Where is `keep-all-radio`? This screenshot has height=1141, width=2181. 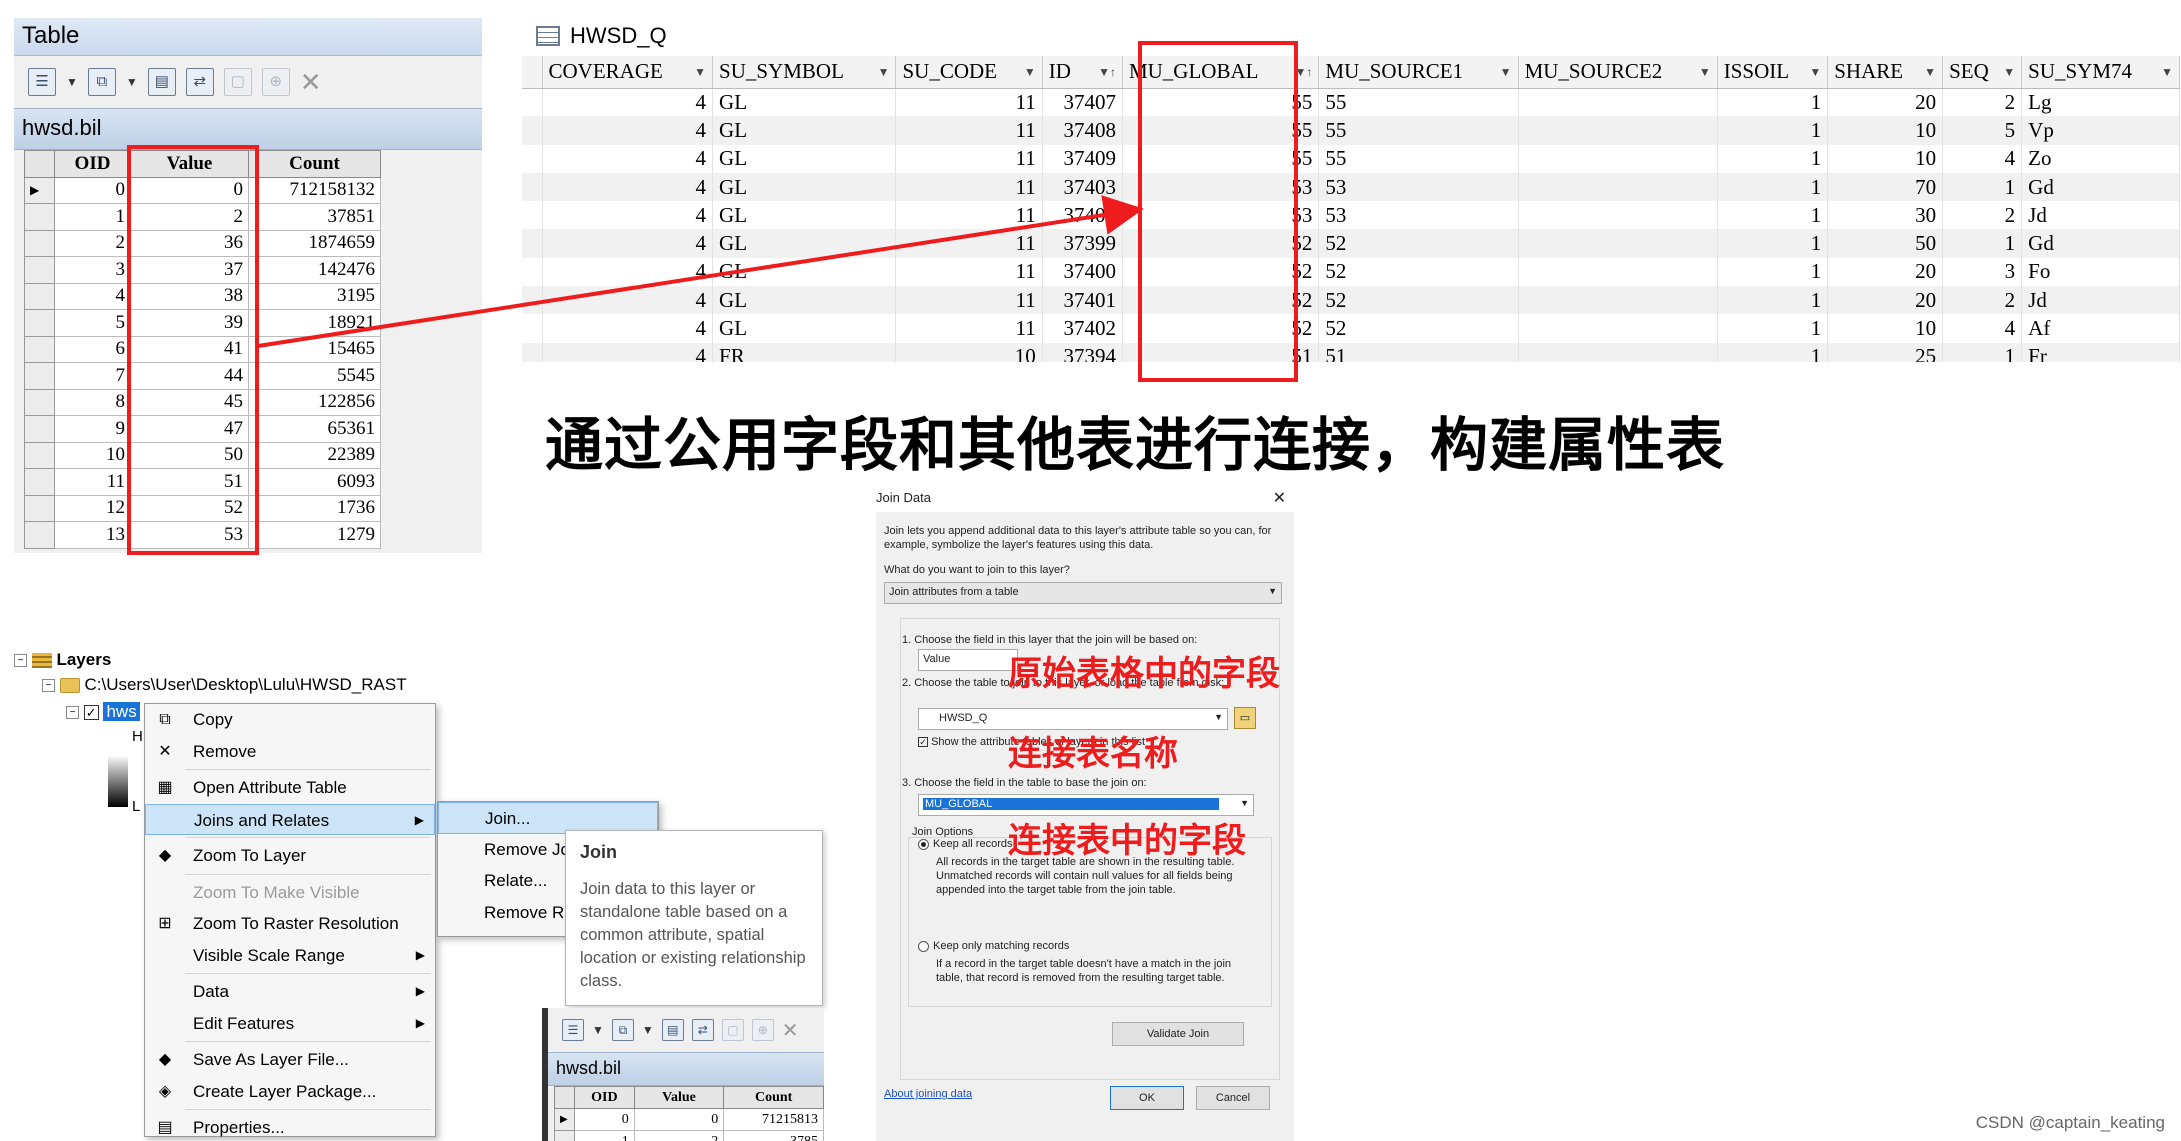 keep-all-radio is located at coordinates (923, 844).